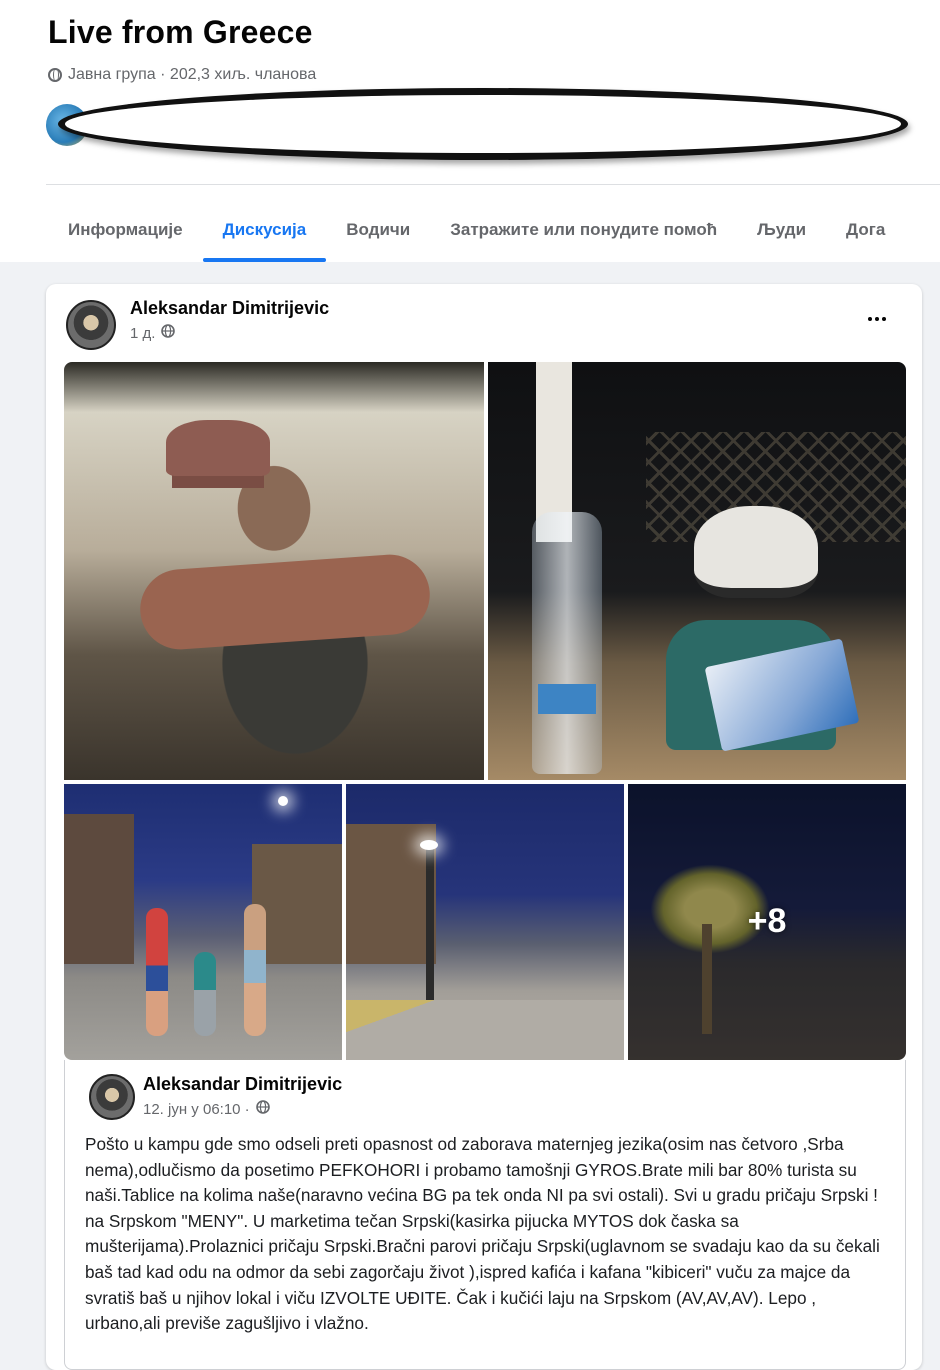  I want to click on post-meta: 1 д., so click(153, 333).